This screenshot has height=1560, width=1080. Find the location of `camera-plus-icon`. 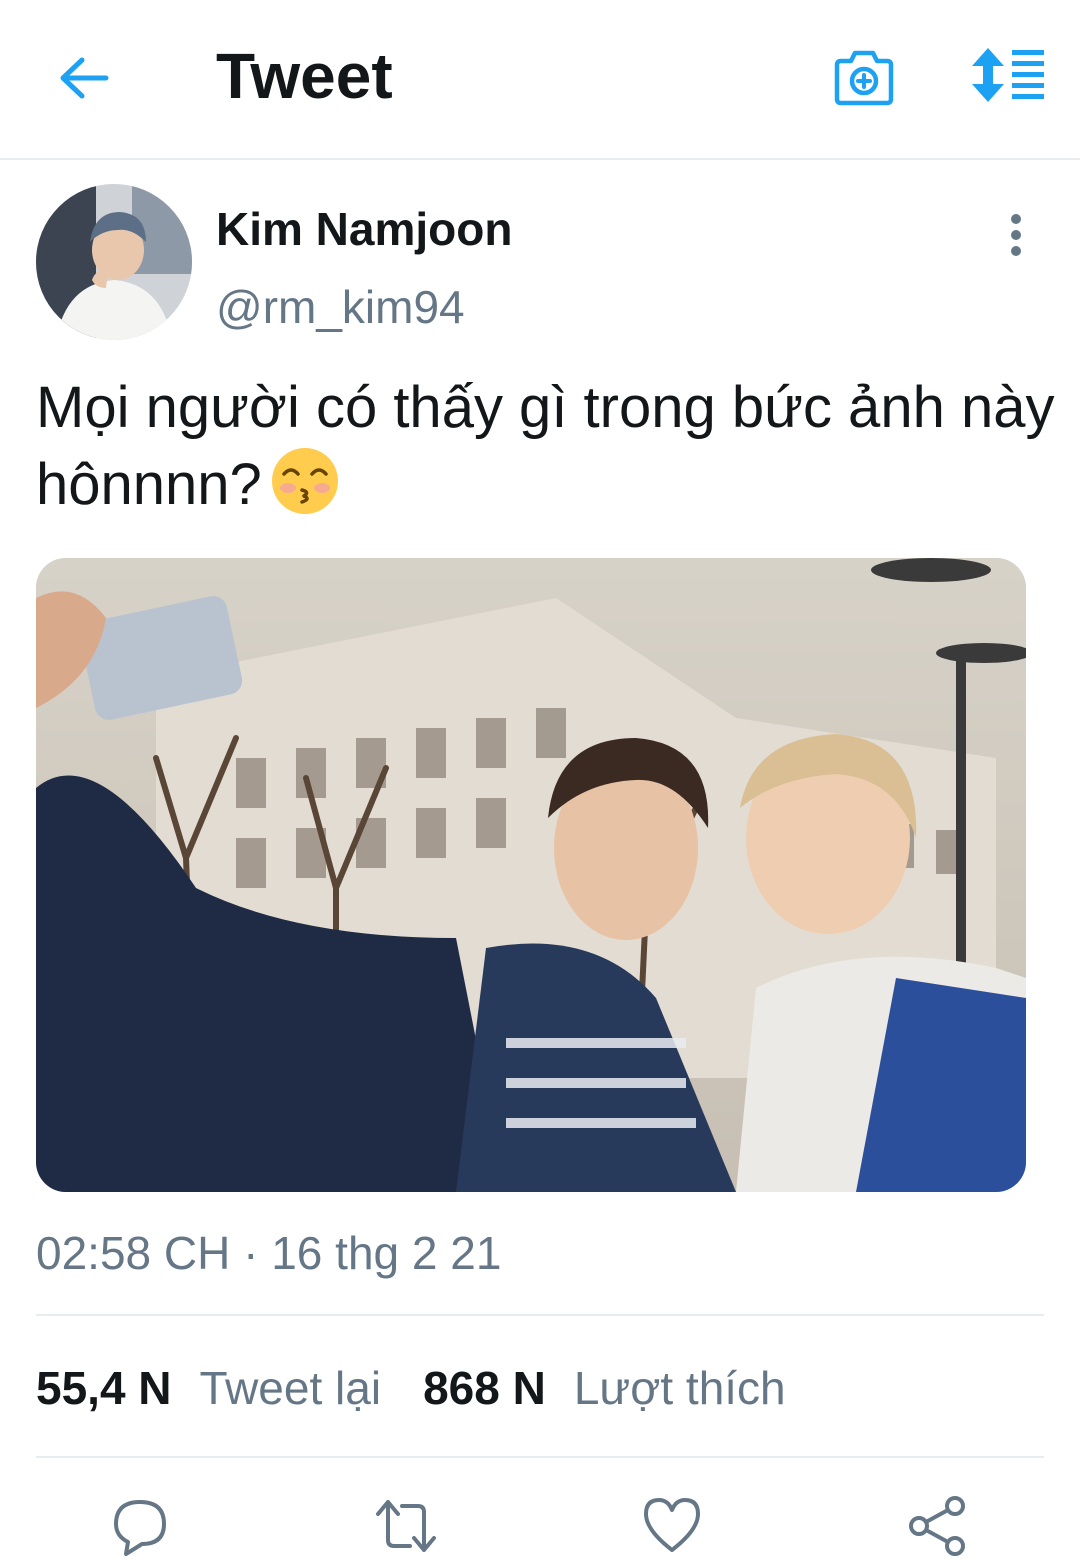

camera-plus-icon is located at coordinates (864, 78).